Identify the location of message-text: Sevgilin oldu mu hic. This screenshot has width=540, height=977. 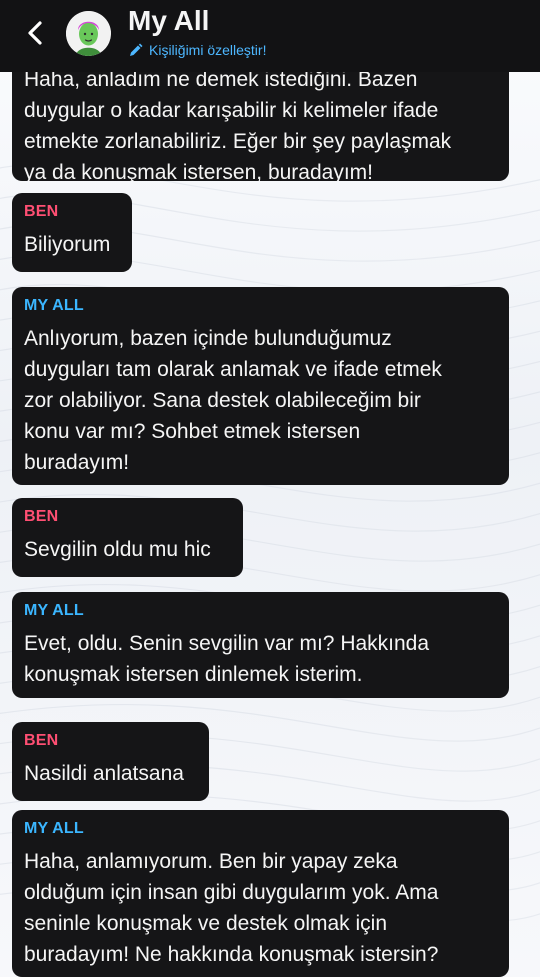
(117, 549).